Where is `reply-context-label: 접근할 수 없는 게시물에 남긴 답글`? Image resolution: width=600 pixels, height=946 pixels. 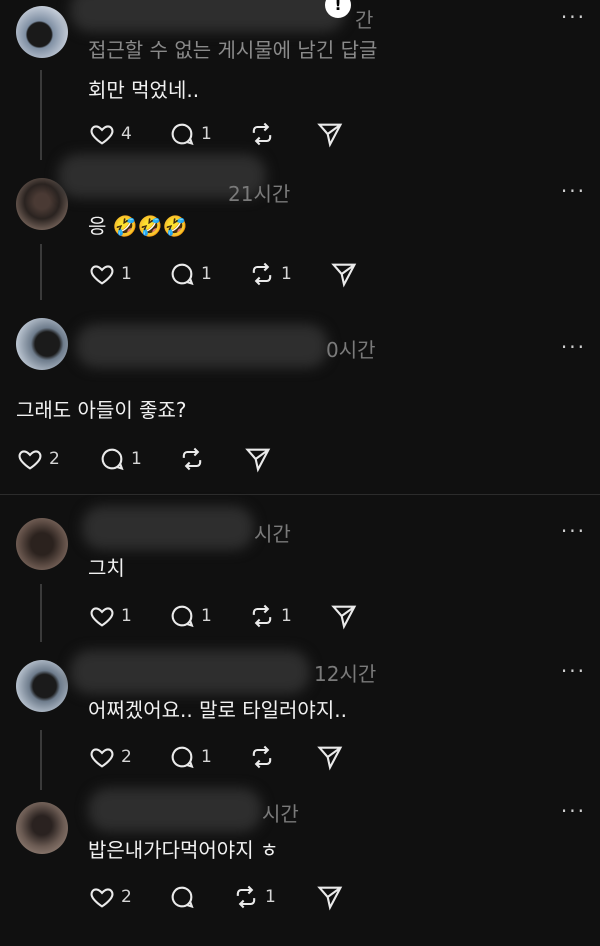 reply-context-label: 접근할 수 없는 게시물에 남긴 답글 is located at coordinates (232, 48).